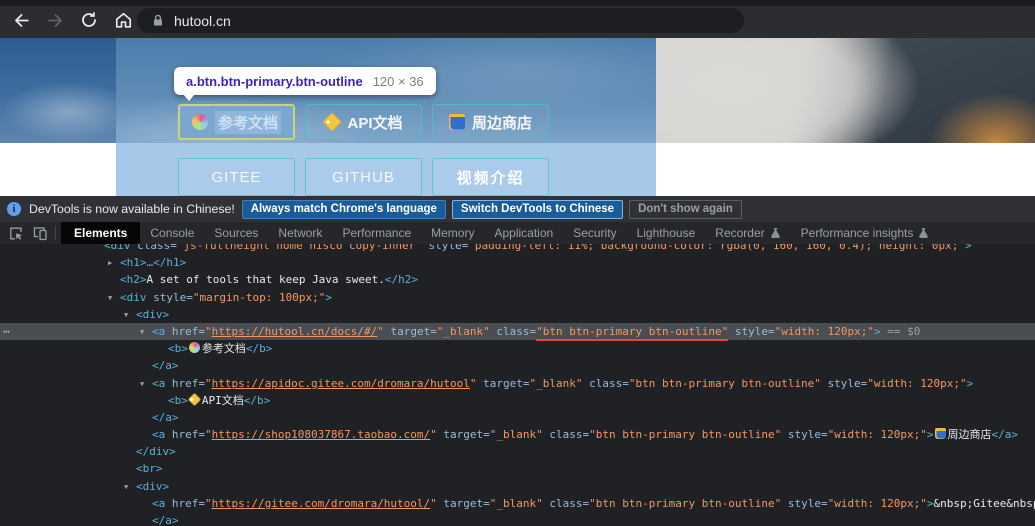 This screenshot has height=526, width=1035. Describe the element at coordinates (501, 123) in the screenshot. I see `shop-button-label: 周边商店` at that location.